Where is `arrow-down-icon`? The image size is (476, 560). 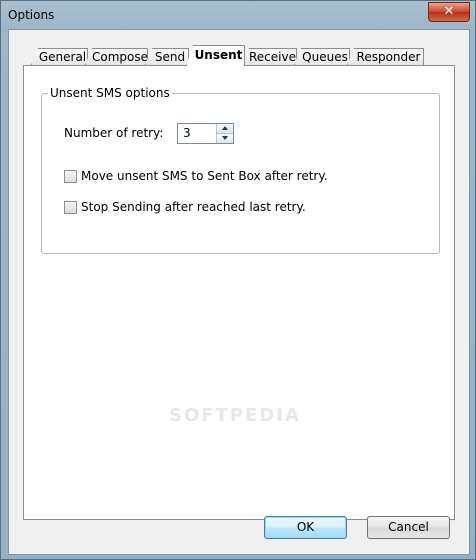 arrow-down-icon is located at coordinates (225, 138).